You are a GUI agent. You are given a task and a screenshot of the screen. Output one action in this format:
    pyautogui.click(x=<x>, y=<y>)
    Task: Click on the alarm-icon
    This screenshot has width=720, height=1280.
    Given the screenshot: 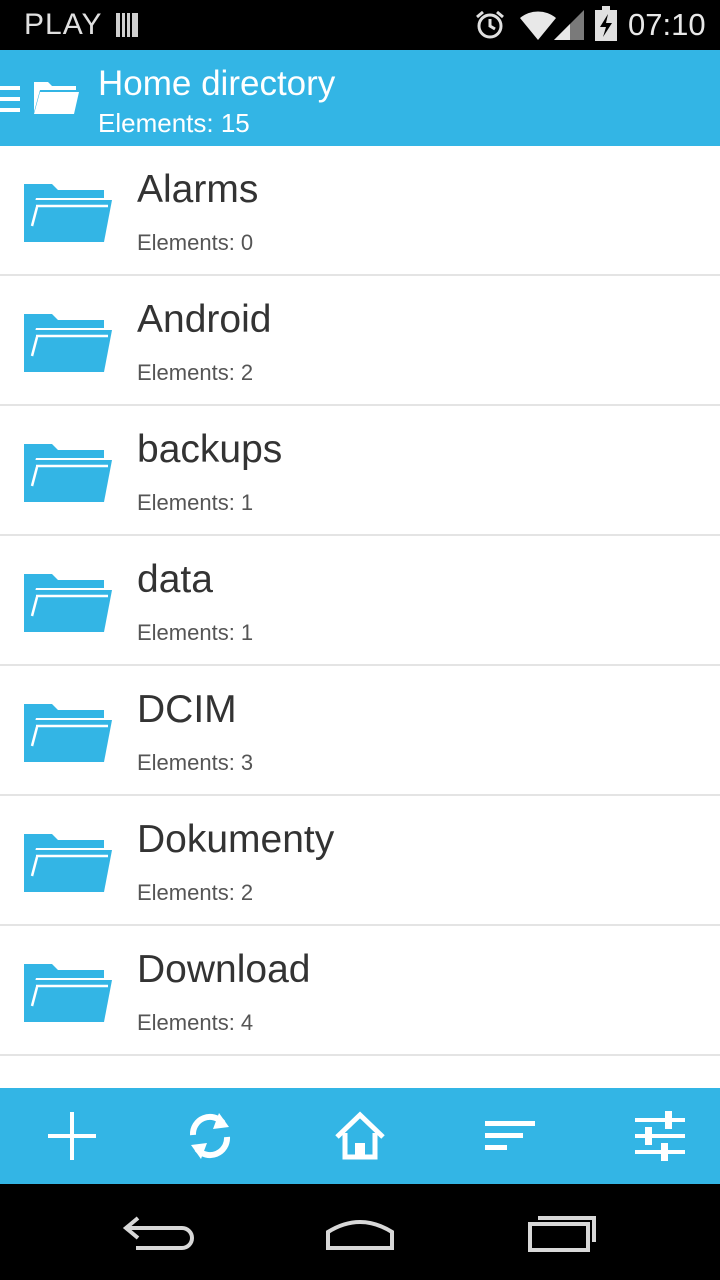 What is the action you would take?
    pyautogui.click(x=490, y=24)
    